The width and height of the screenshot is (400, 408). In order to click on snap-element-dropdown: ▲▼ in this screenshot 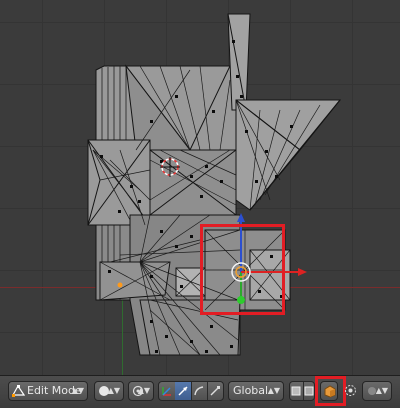, I will do `click(377, 391)`.